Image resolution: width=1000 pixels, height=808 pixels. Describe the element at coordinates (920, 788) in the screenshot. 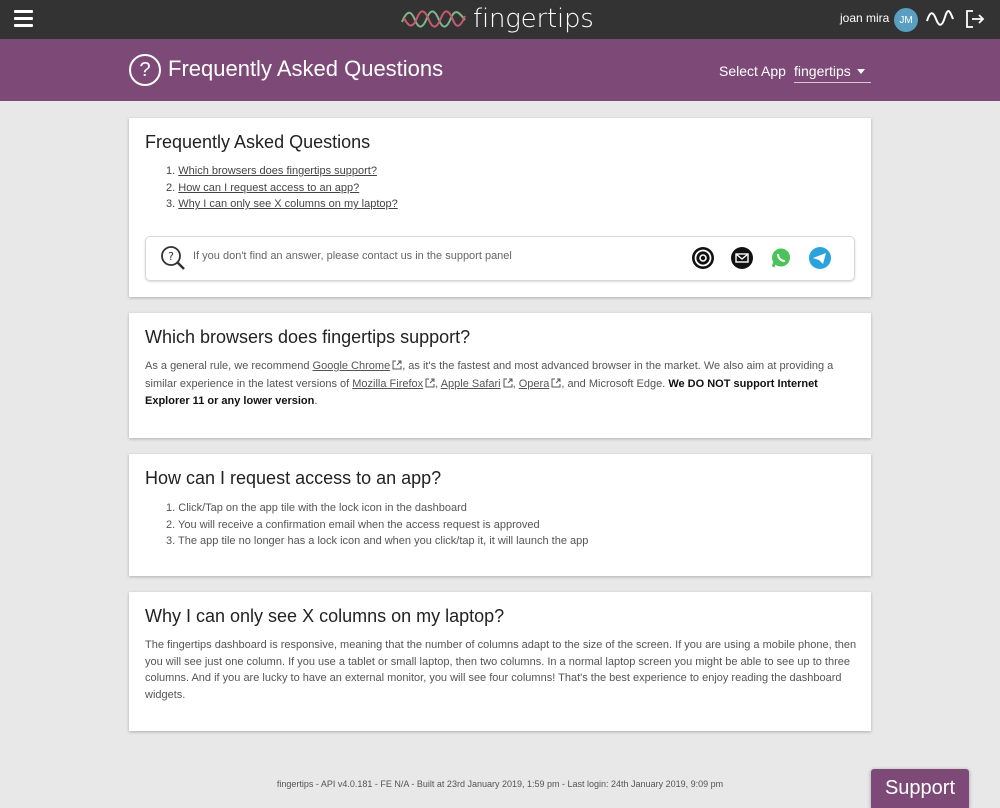

I see `support-button: Support` at that location.